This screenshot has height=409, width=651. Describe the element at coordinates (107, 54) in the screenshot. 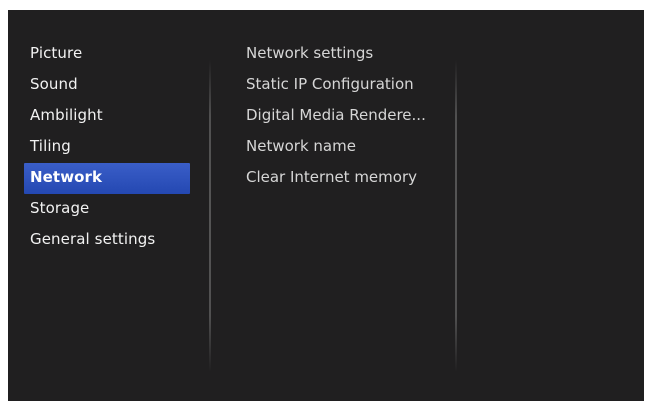

I see `main-menu-item-picture: Picture` at that location.